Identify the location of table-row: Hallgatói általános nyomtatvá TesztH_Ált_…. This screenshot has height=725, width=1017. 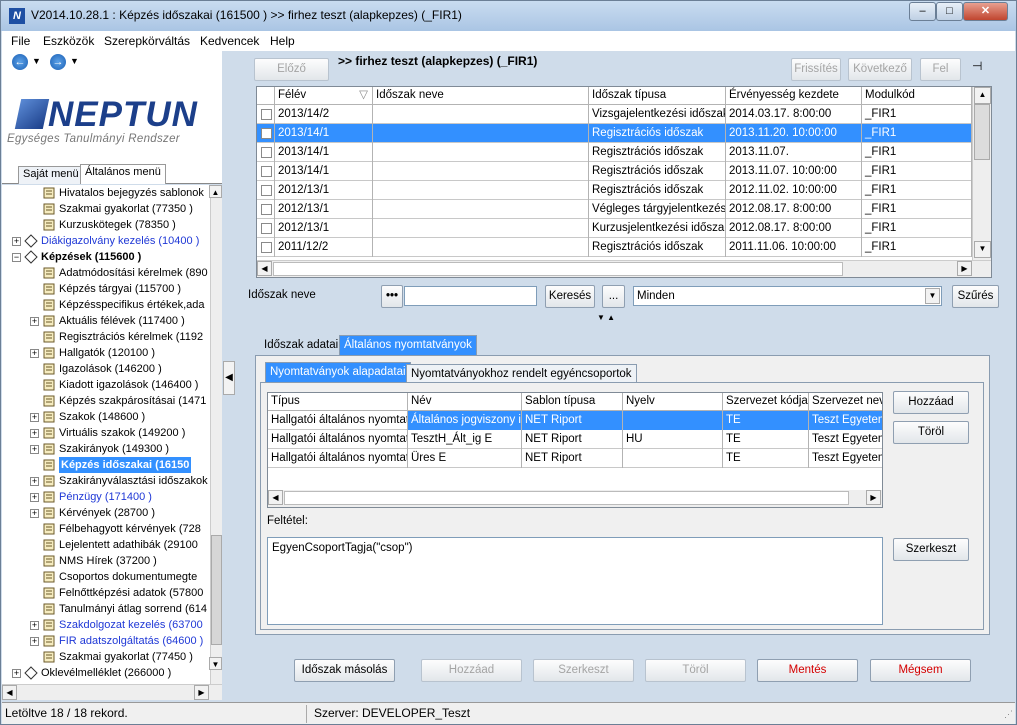
(575, 439).